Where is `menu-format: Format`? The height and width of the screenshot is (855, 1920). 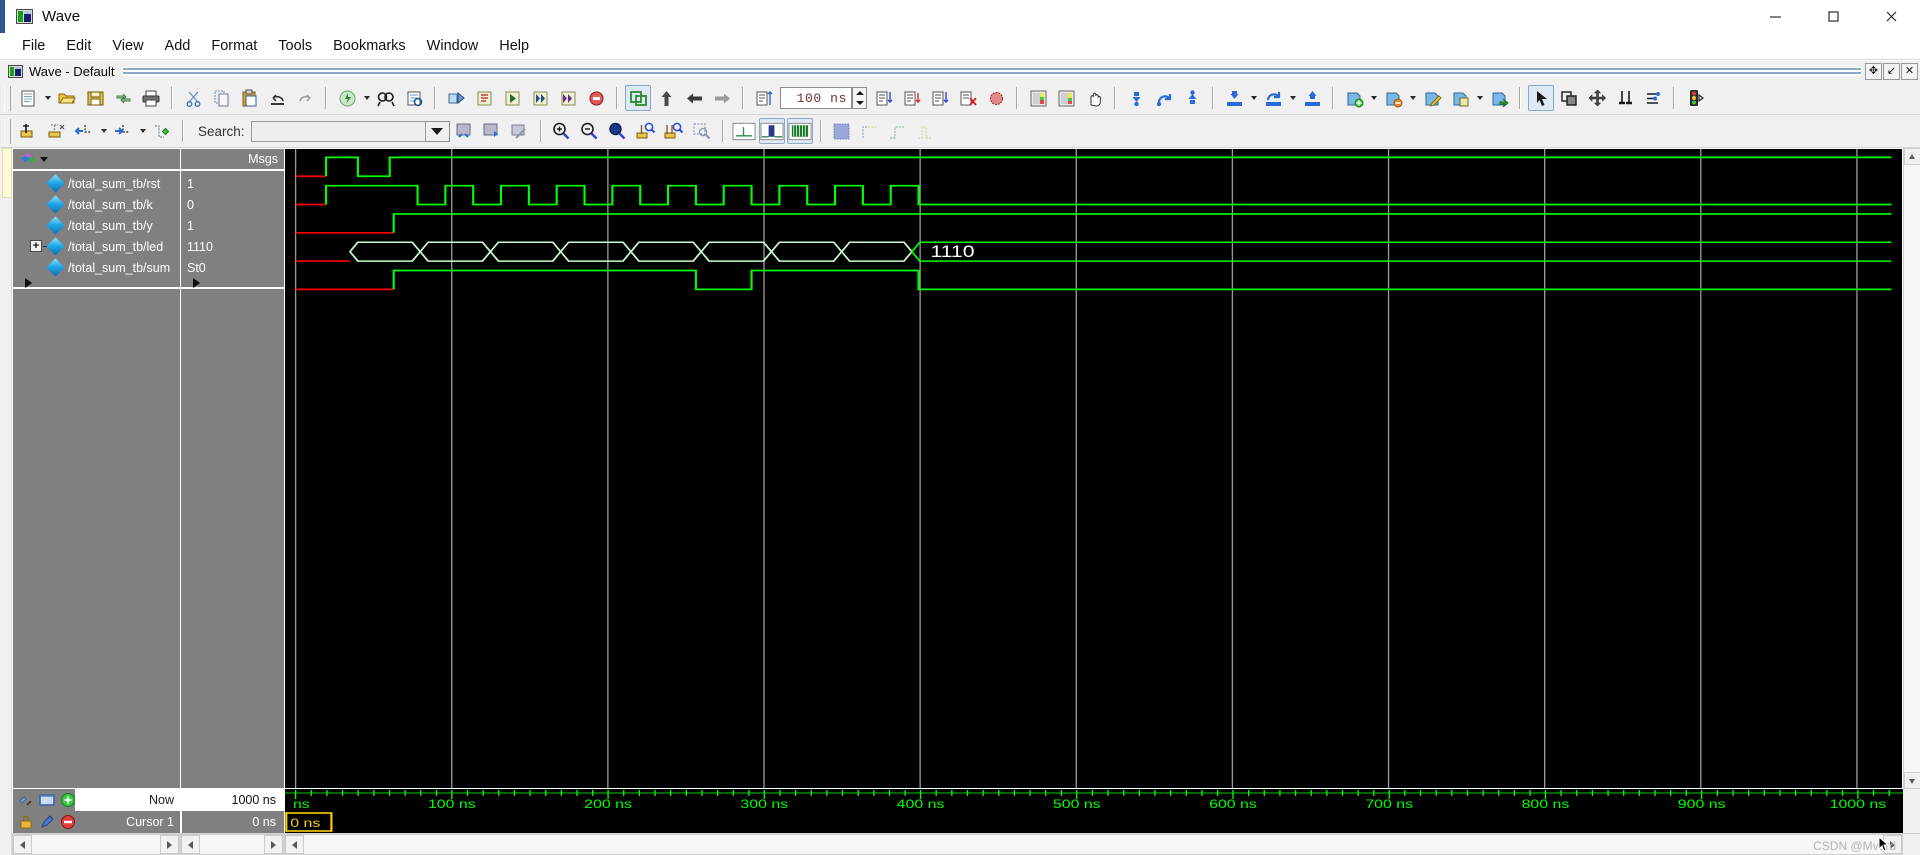 menu-format: Format is located at coordinates (234, 46).